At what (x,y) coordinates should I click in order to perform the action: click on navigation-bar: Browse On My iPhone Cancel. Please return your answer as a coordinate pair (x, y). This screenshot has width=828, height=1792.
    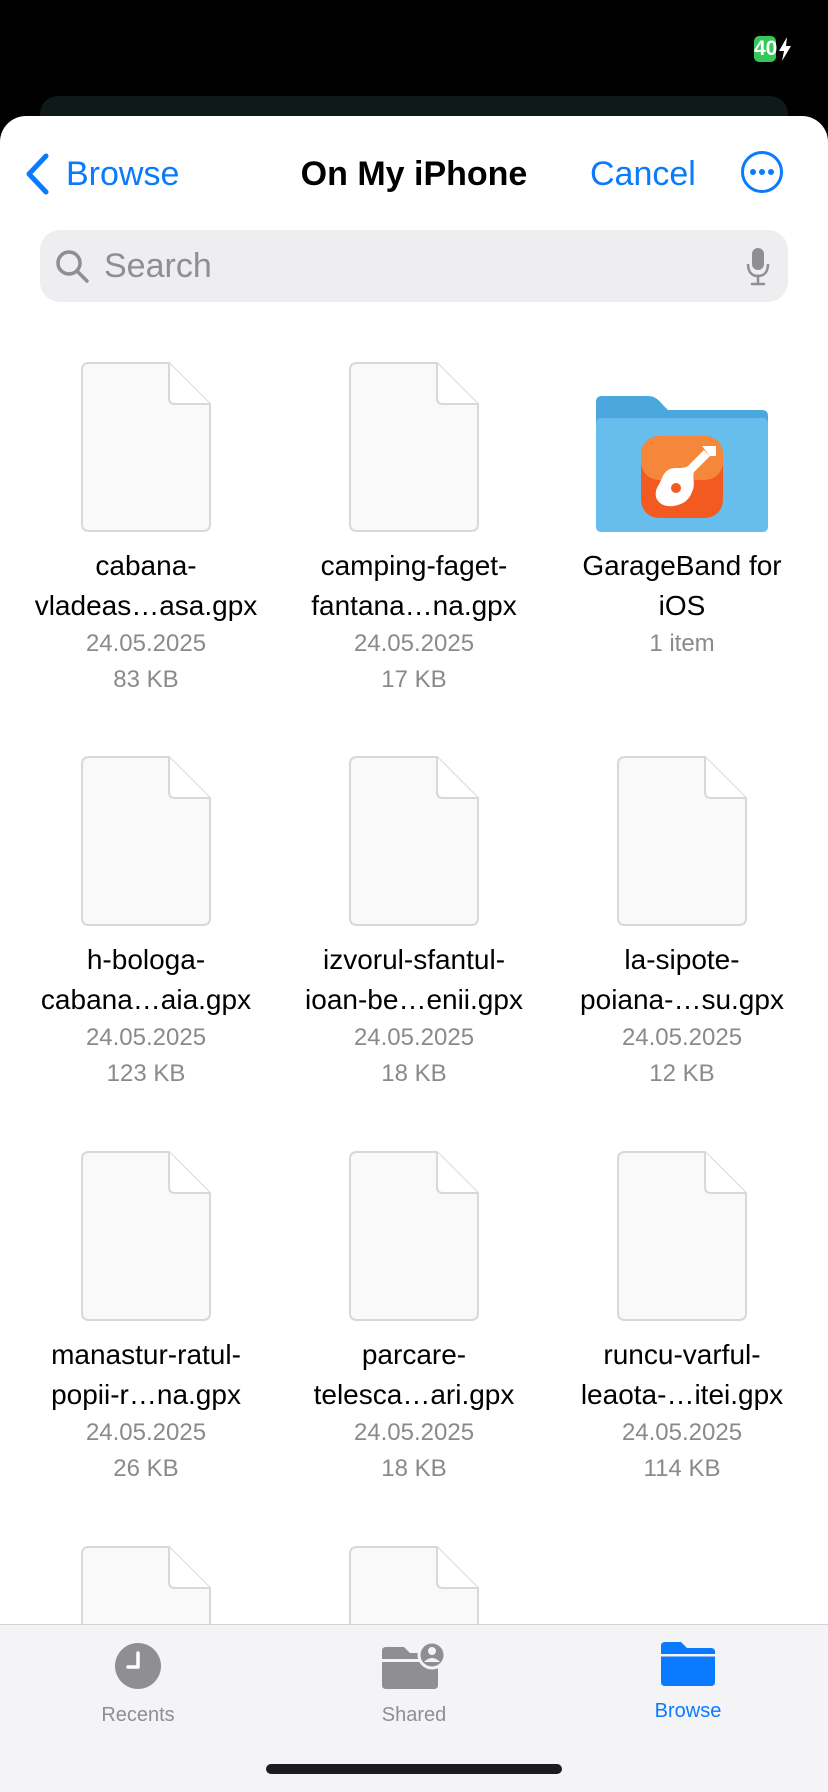
    Looking at the image, I should click on (414, 172).